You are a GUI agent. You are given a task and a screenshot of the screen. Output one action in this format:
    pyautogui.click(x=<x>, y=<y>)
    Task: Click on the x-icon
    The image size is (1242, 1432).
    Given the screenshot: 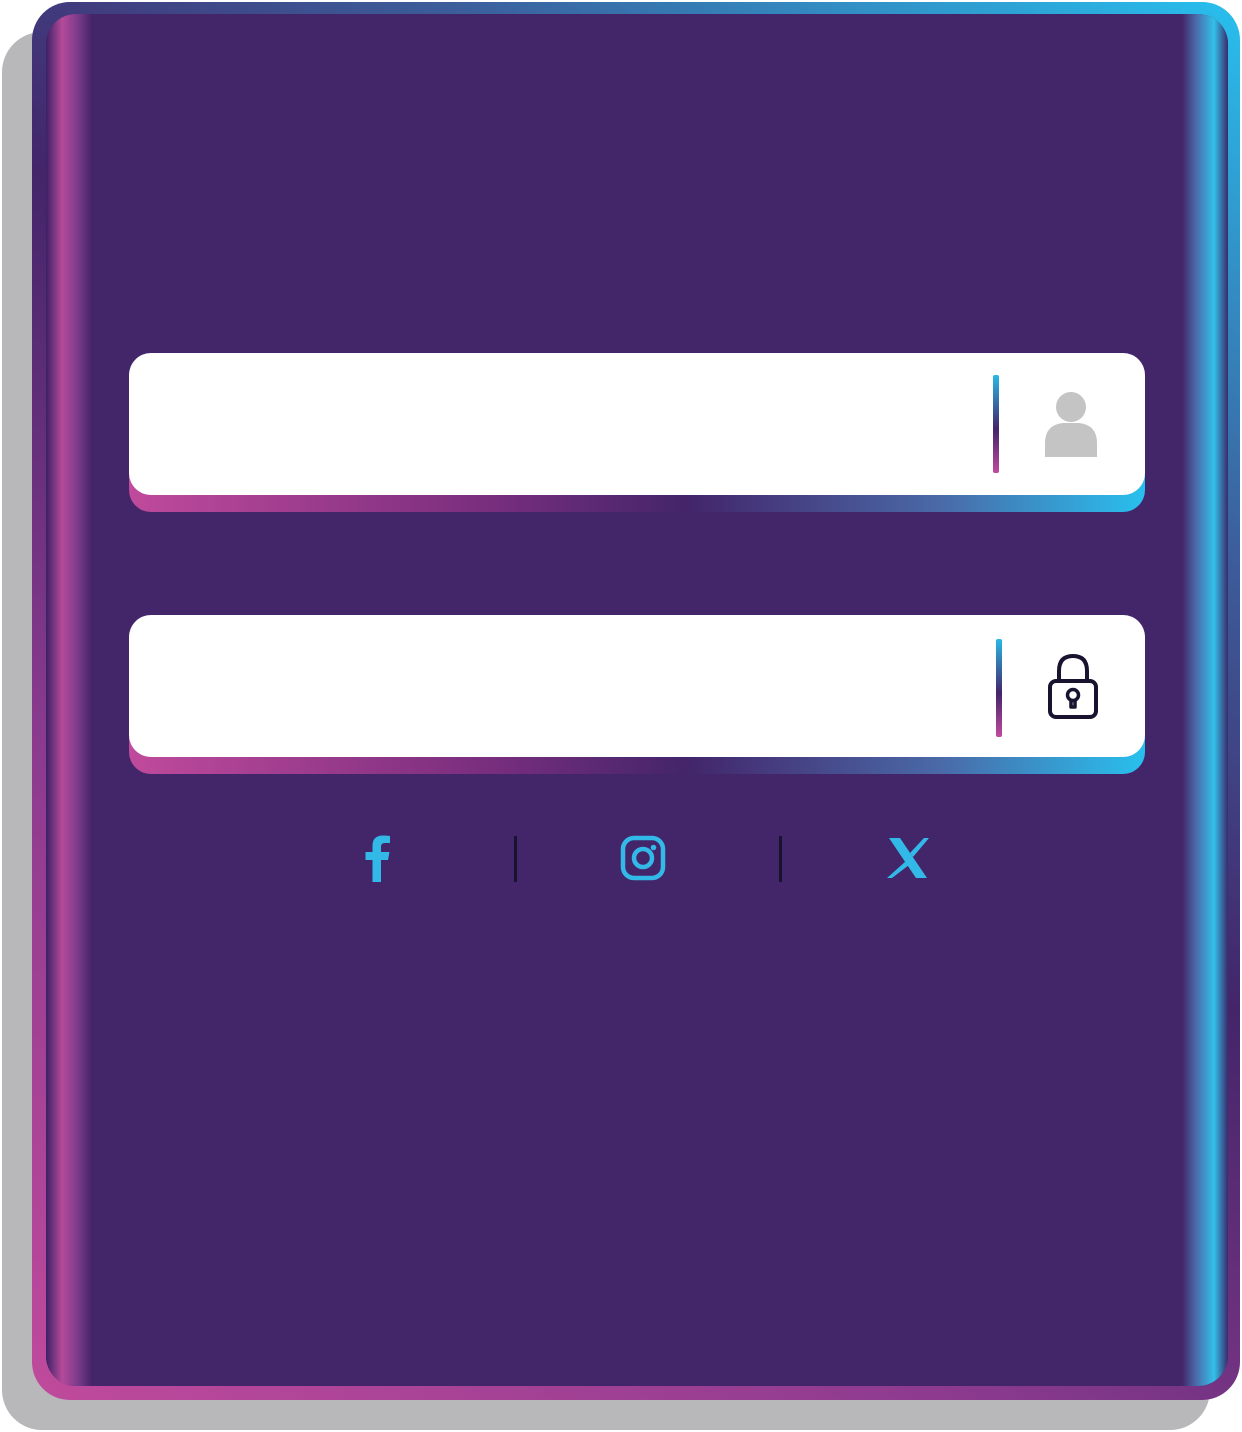 What is the action you would take?
    pyautogui.click(x=908, y=858)
    